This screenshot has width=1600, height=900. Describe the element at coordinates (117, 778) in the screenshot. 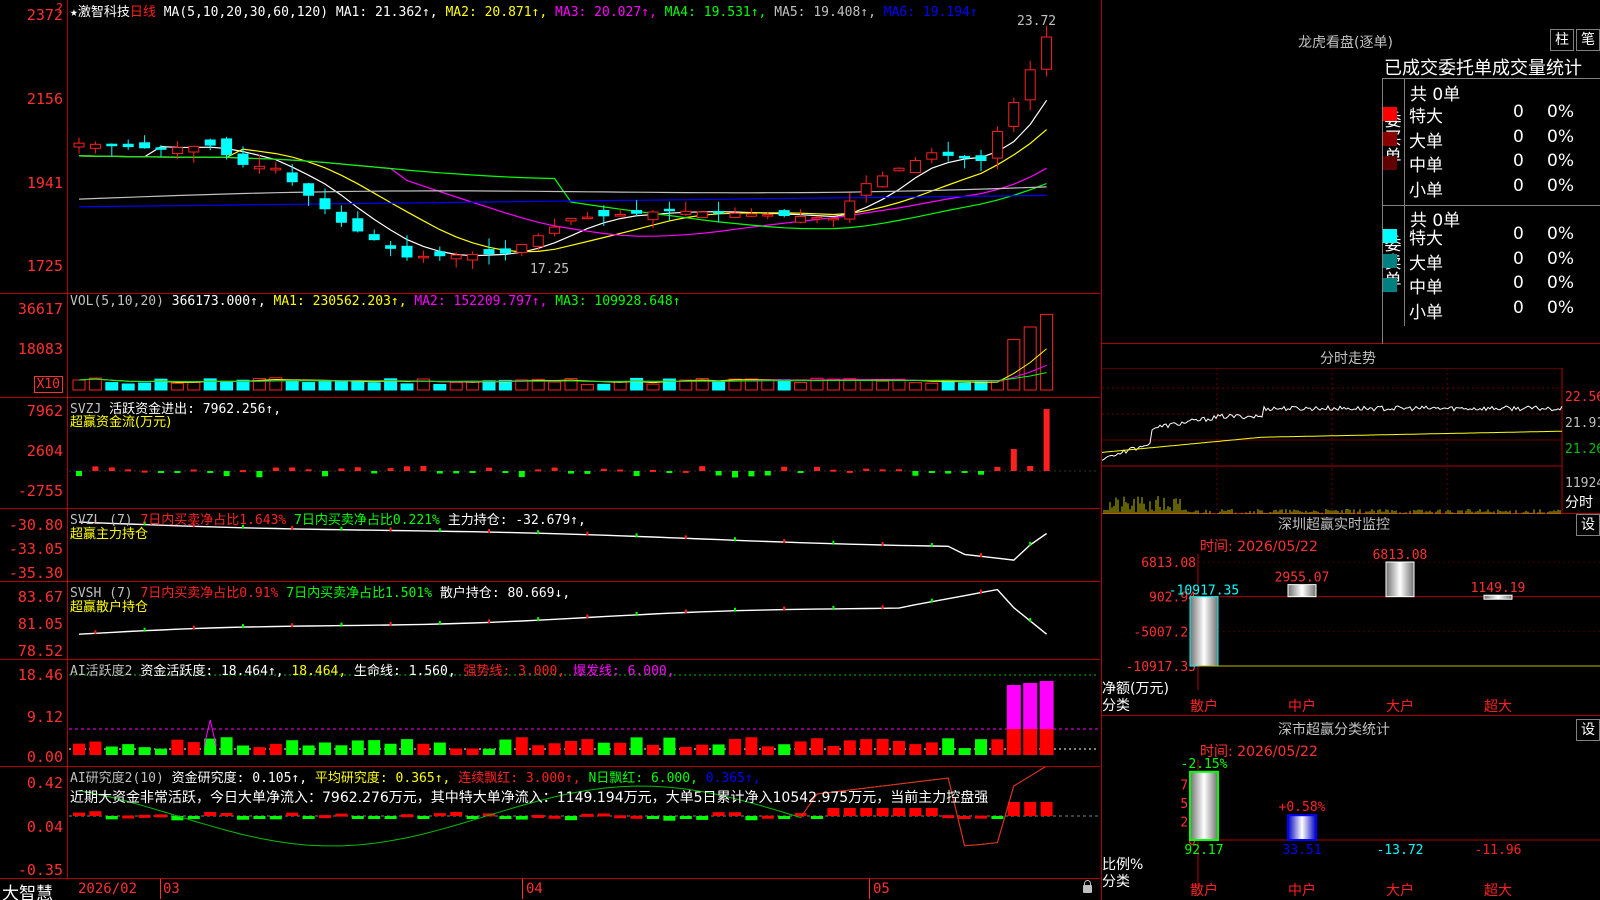

I see `ai-research-label: AI研究度2(10)` at that location.